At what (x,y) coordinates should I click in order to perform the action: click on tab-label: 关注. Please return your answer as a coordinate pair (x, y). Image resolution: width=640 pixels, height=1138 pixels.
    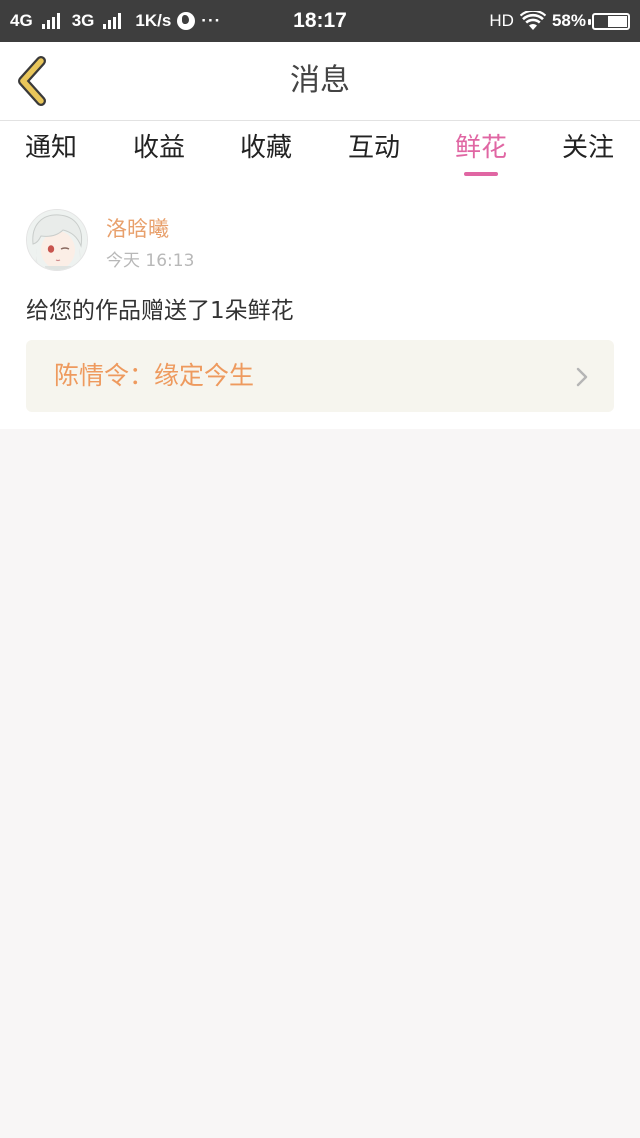
    Looking at the image, I should click on (587, 148).